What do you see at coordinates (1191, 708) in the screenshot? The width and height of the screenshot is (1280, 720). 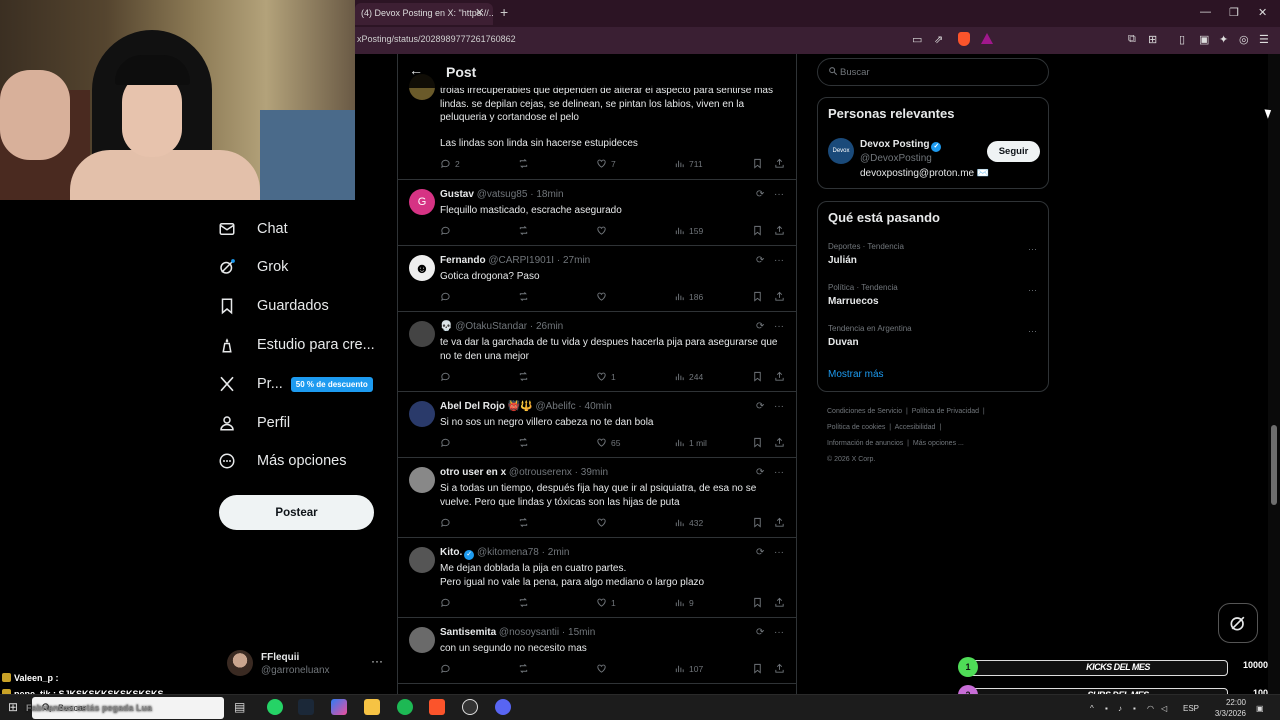 I see `language-indicator: ESP` at bounding box center [1191, 708].